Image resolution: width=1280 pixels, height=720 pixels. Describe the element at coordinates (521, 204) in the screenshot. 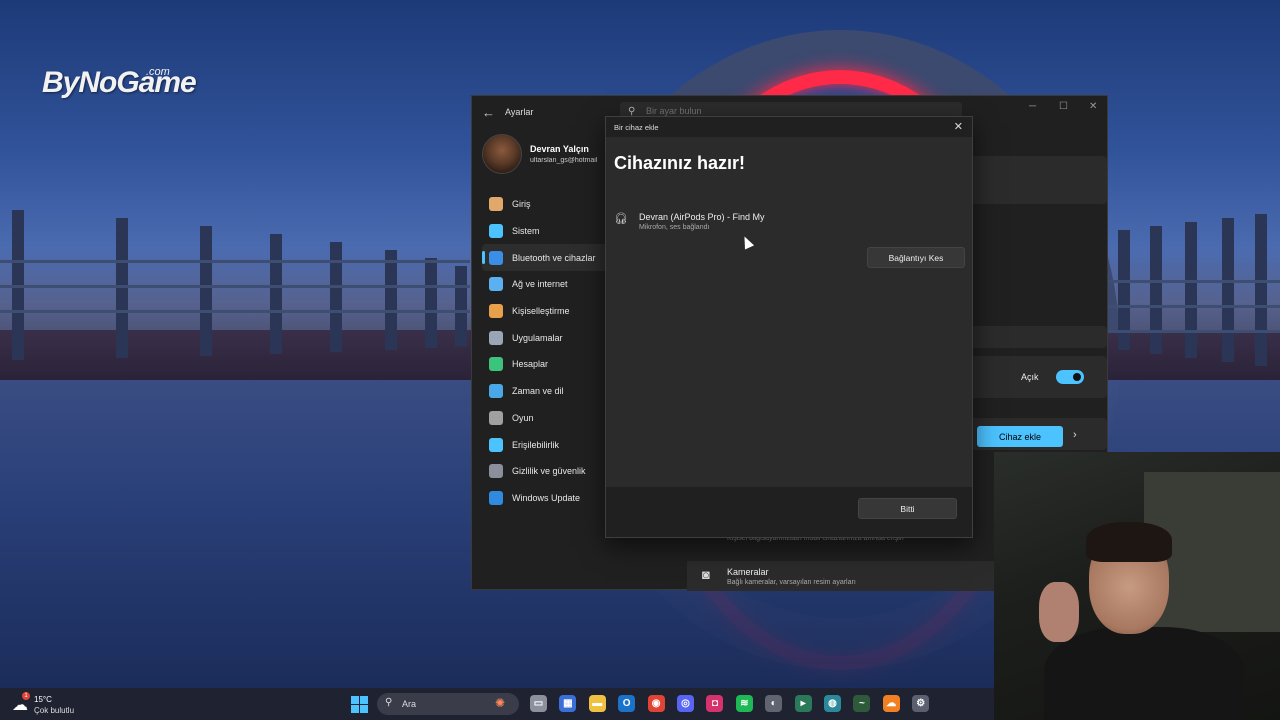

I see `sidebar-item-label: Giriş` at that location.